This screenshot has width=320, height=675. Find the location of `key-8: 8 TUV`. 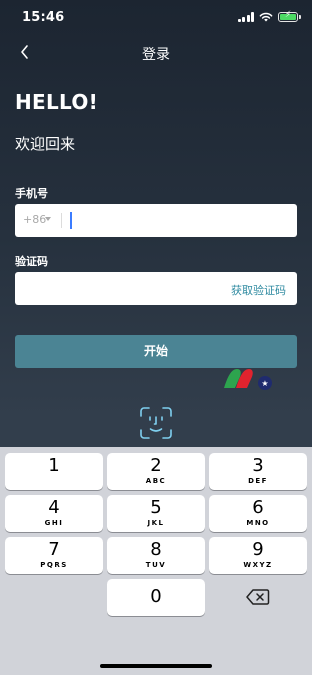

key-8: 8 TUV is located at coordinates (156, 555).